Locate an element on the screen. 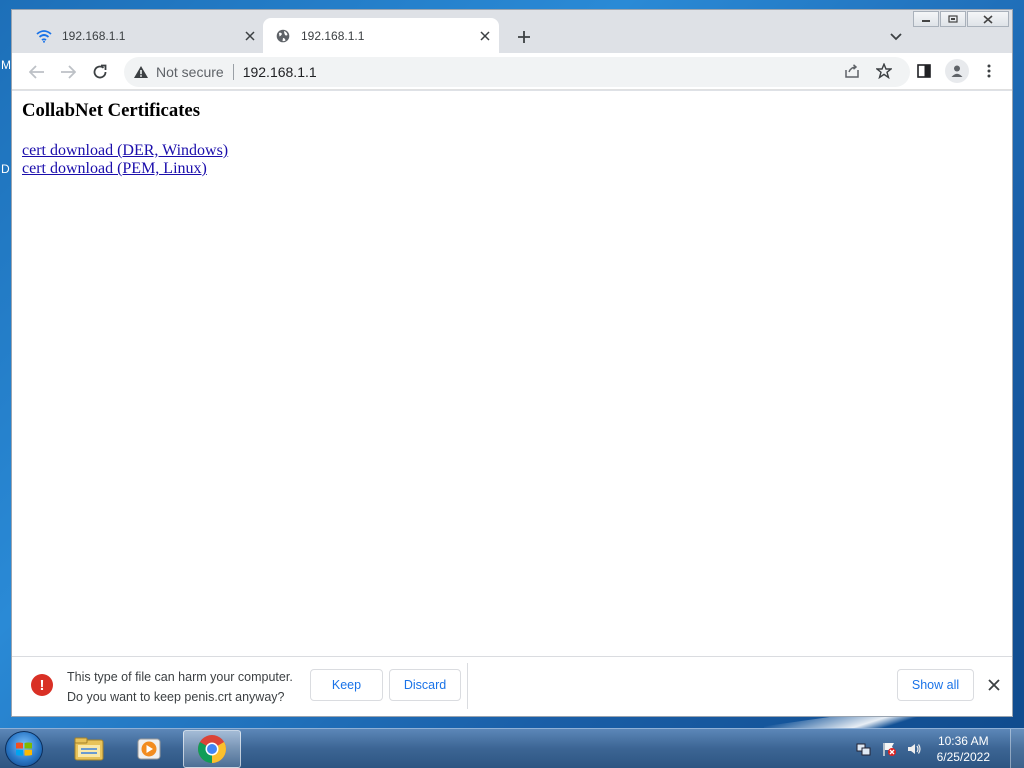  cert-download-der-link: cert download (DER, Windows) is located at coordinates (512, 151).